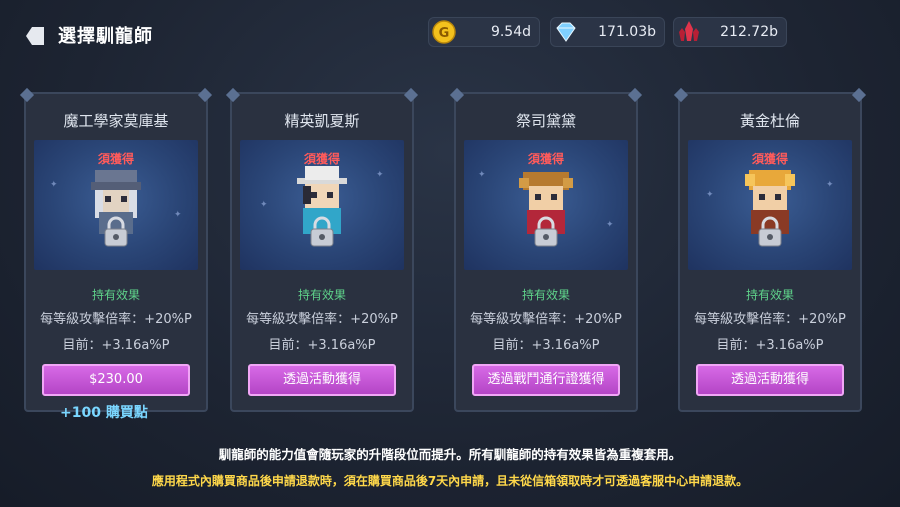 The width and height of the screenshot is (900, 507). I want to click on currency-crystal: 212.72b, so click(730, 32).